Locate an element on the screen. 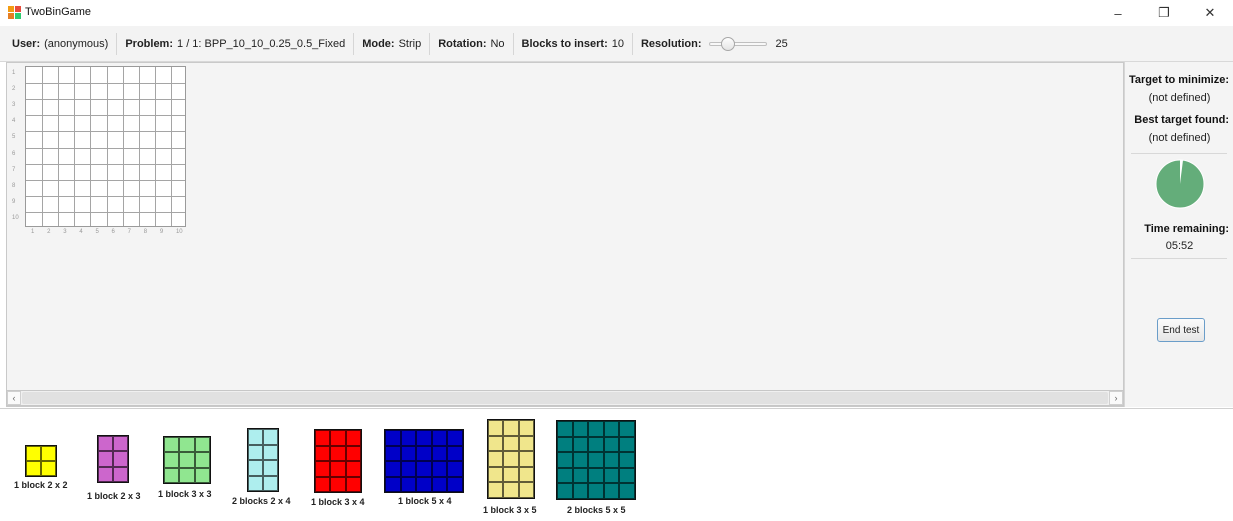  block-item: 1 block 3 x 4 is located at coordinates (338, 465).